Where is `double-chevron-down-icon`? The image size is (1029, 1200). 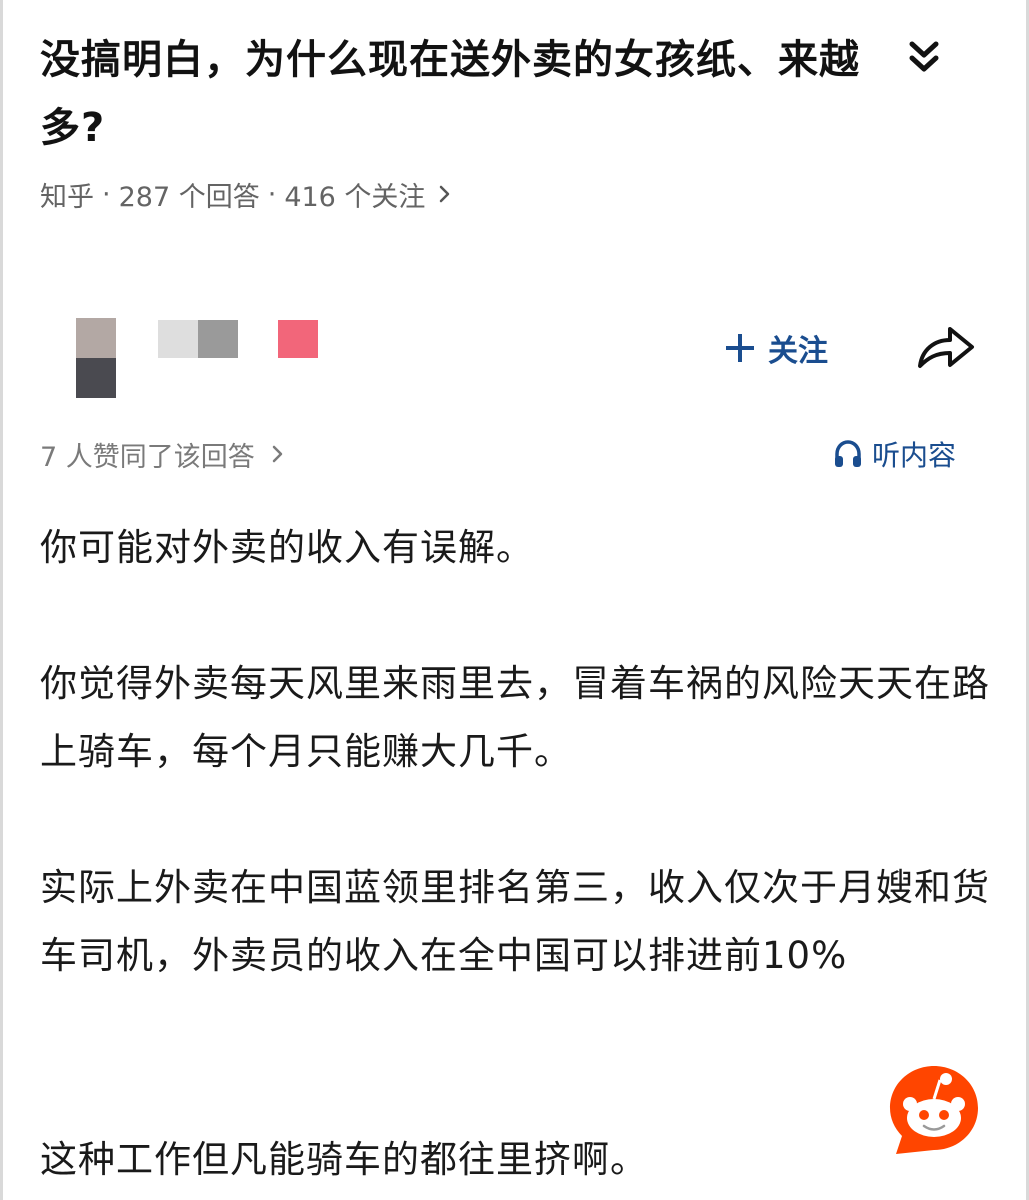 double-chevron-down-icon is located at coordinates (924, 56).